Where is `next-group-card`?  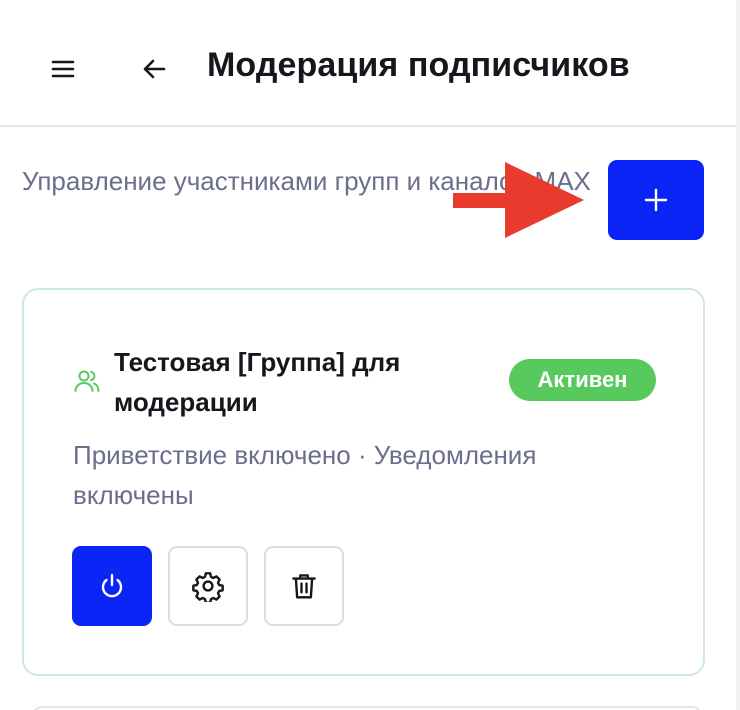 next-group-card is located at coordinates (367, 708).